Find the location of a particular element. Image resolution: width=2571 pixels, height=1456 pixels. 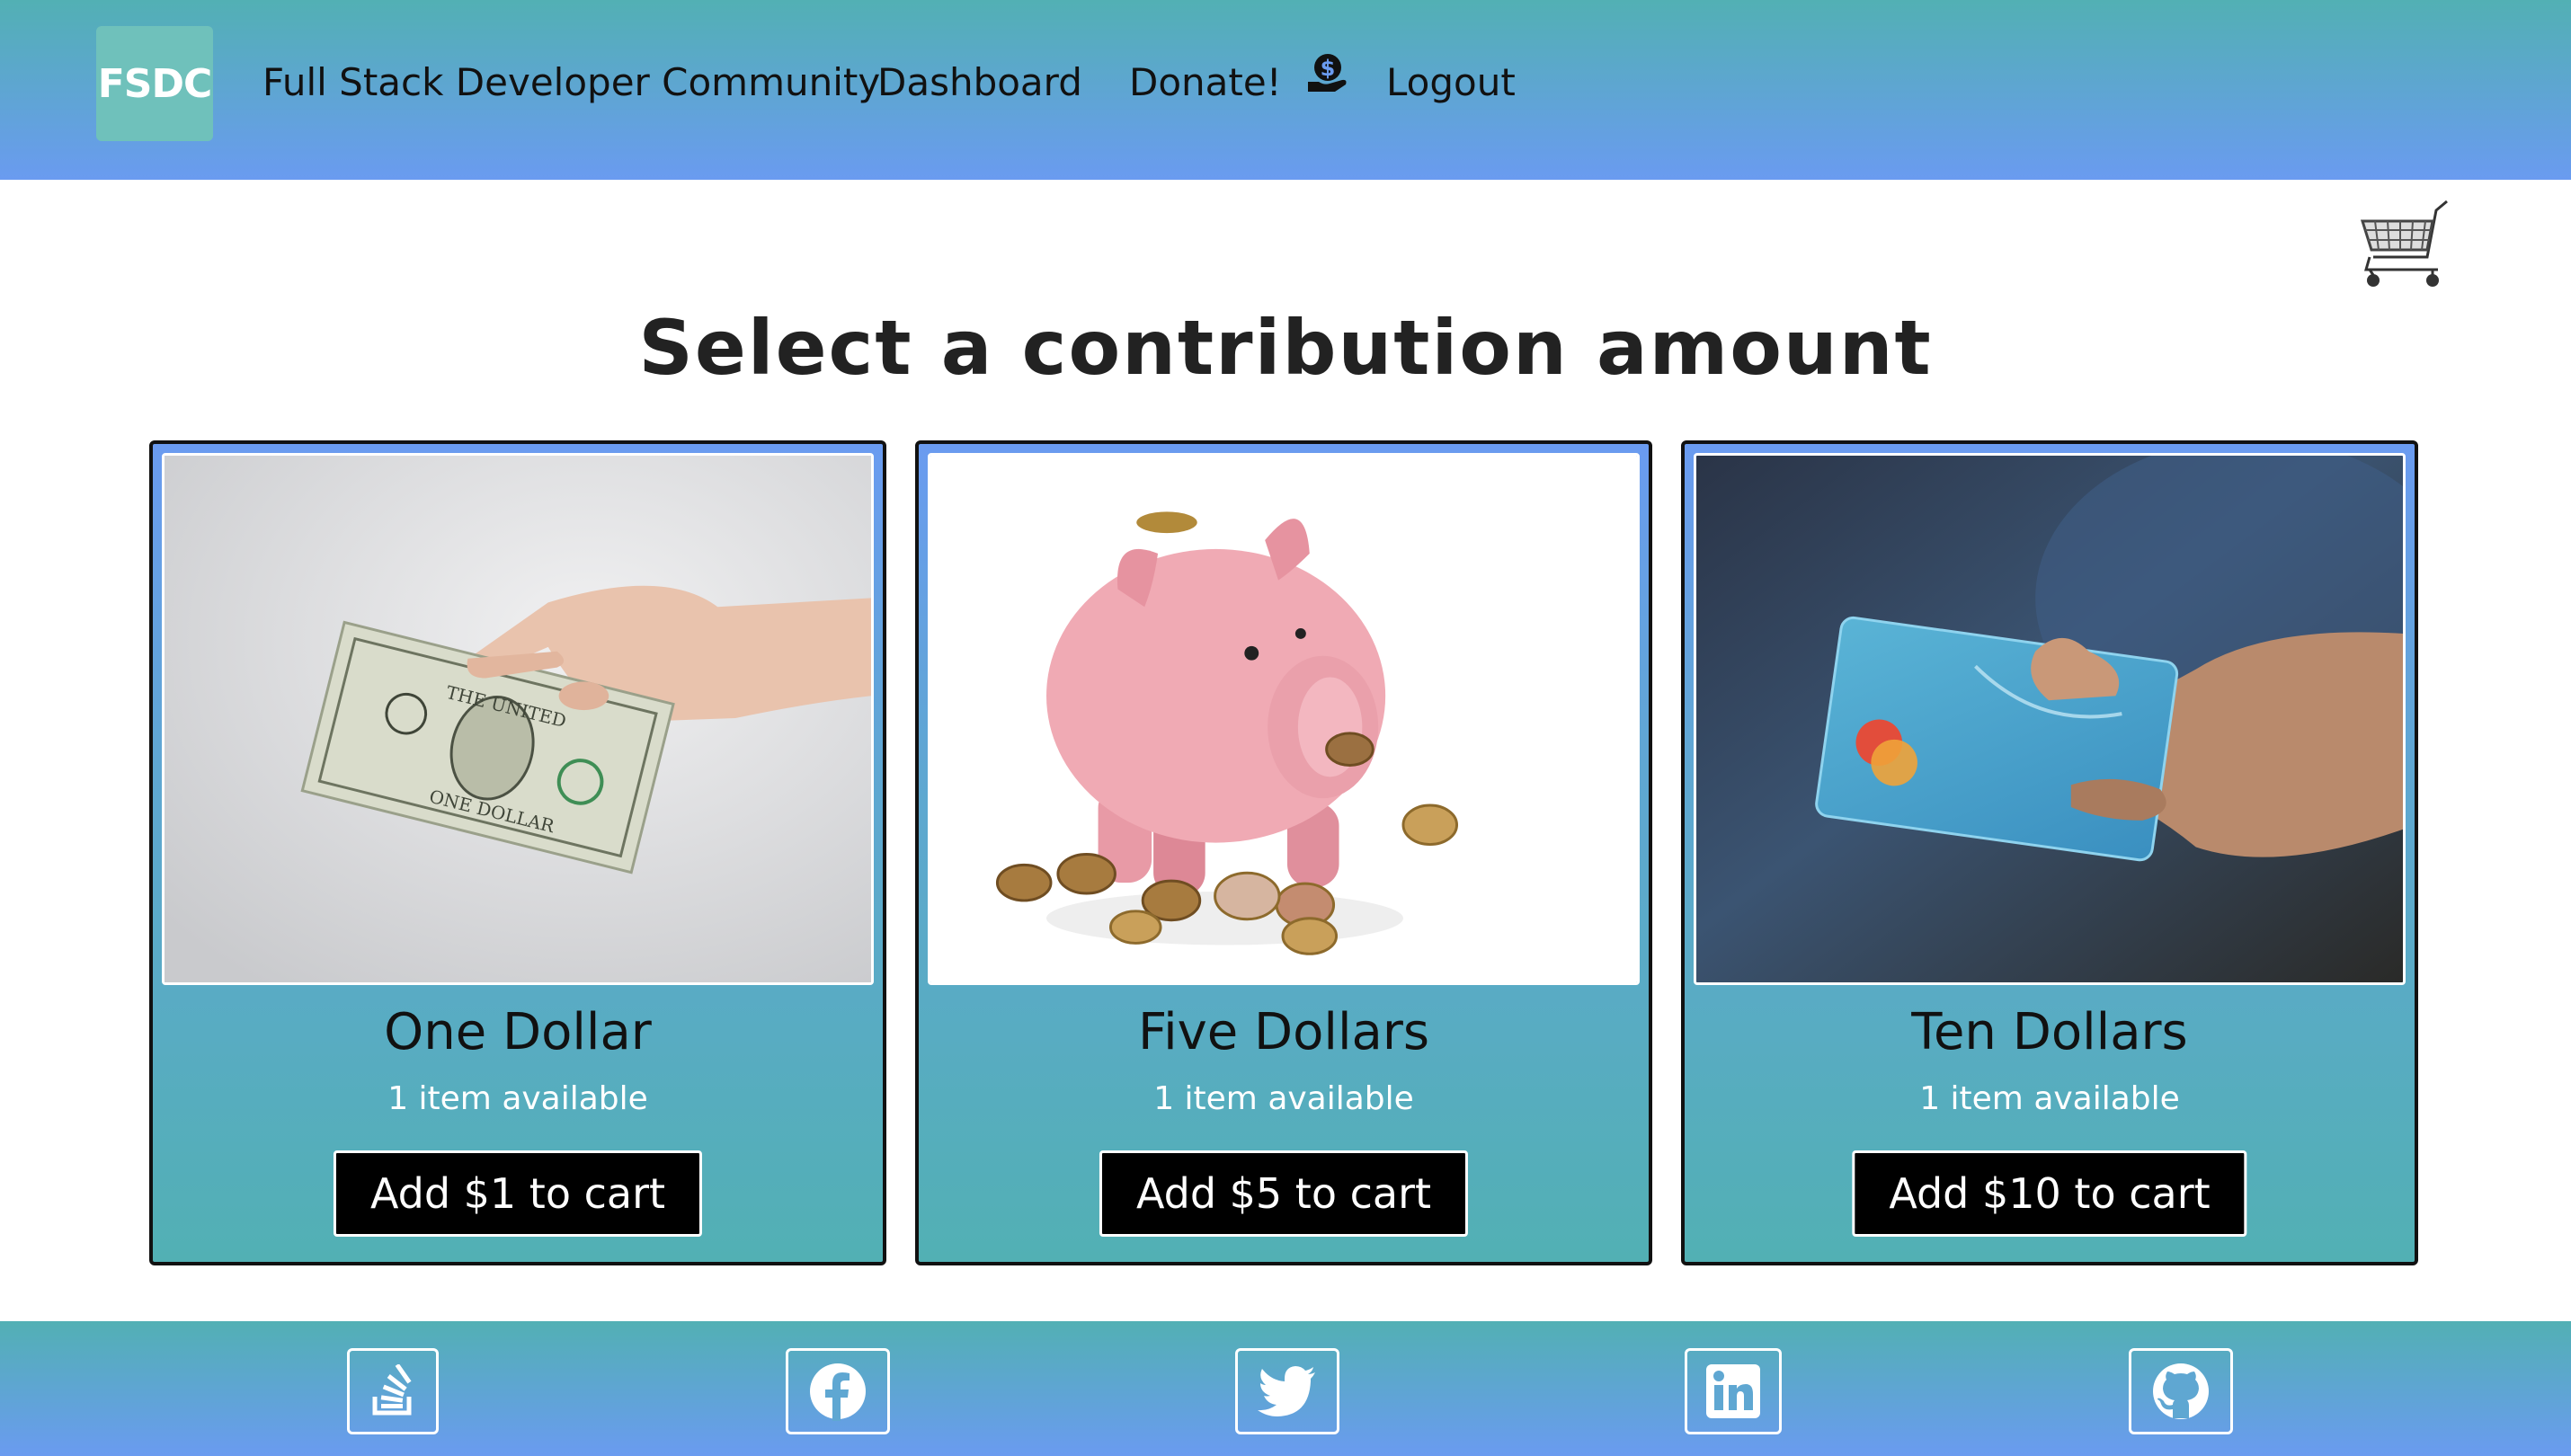

nav-donate-link: Donate! $ is located at coordinates (1239, 81).